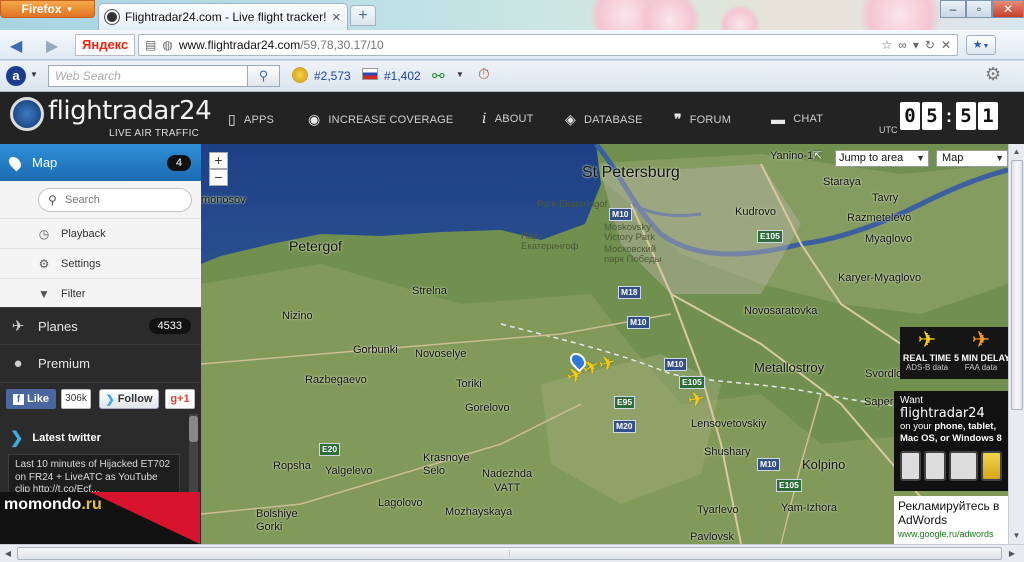 The width and height of the screenshot is (1024, 562). Describe the element at coordinates (178, 162) in the screenshot. I see `map-count-badge: 4` at that location.